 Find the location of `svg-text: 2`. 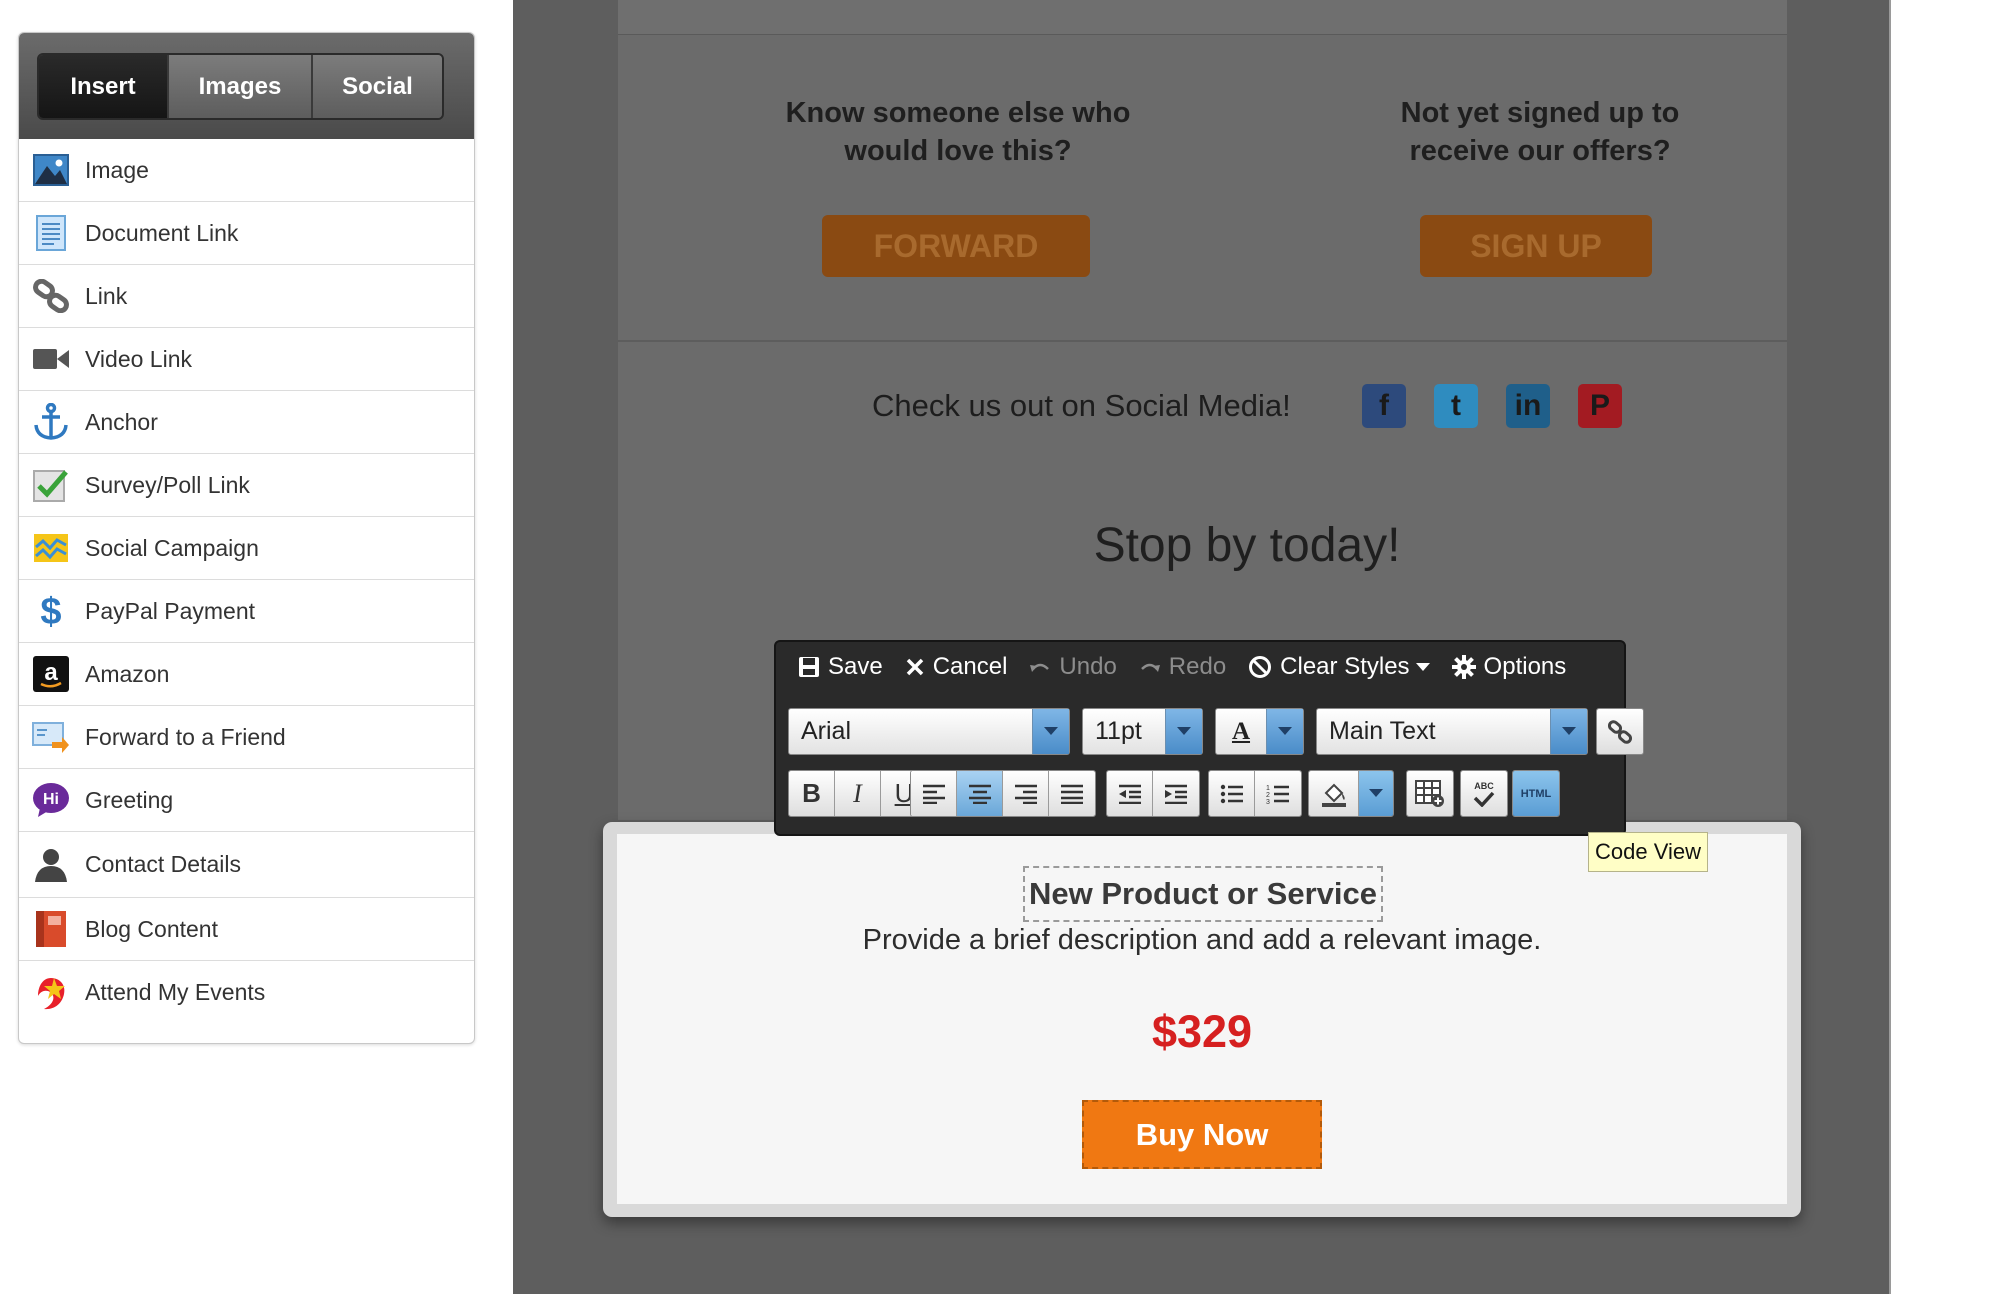

svg-text: 2 is located at coordinates (1268, 795).